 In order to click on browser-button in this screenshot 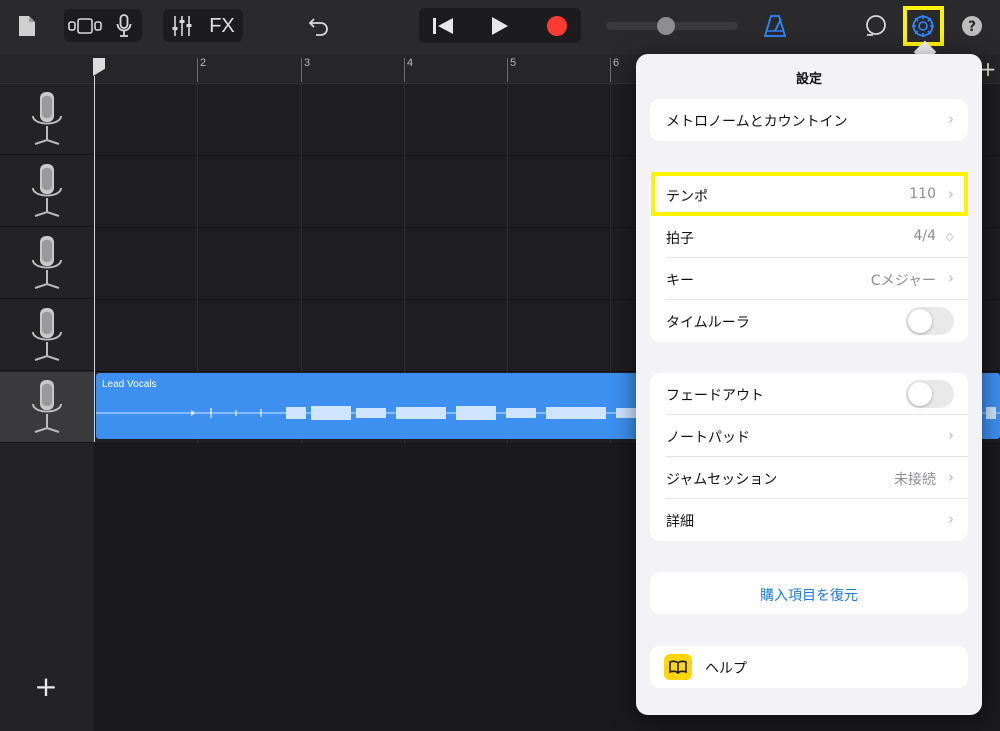, I will do `click(85, 26)`.